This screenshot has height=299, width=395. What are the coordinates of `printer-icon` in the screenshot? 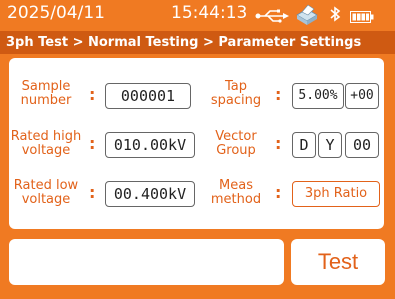 It's located at (307, 16).